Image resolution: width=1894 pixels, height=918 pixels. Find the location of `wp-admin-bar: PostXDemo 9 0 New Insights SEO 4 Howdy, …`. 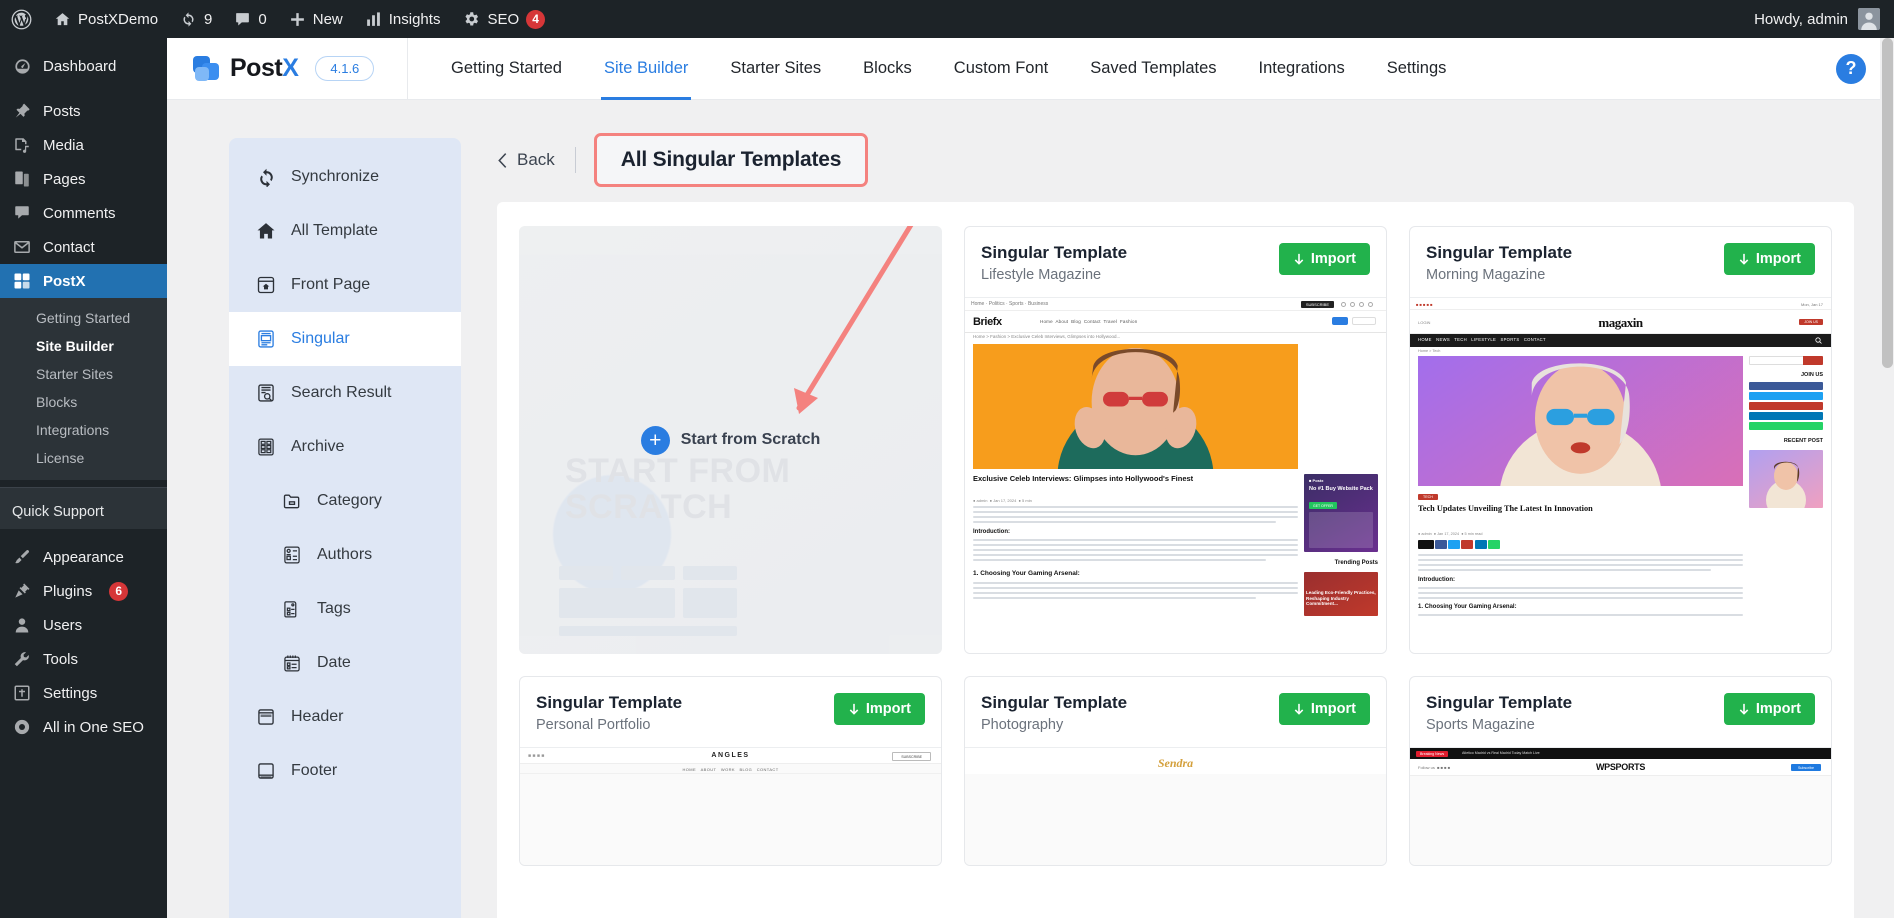

wp-admin-bar: PostXDemo 9 0 New Insights SEO 4 Howdy, … is located at coordinates (947, 19).